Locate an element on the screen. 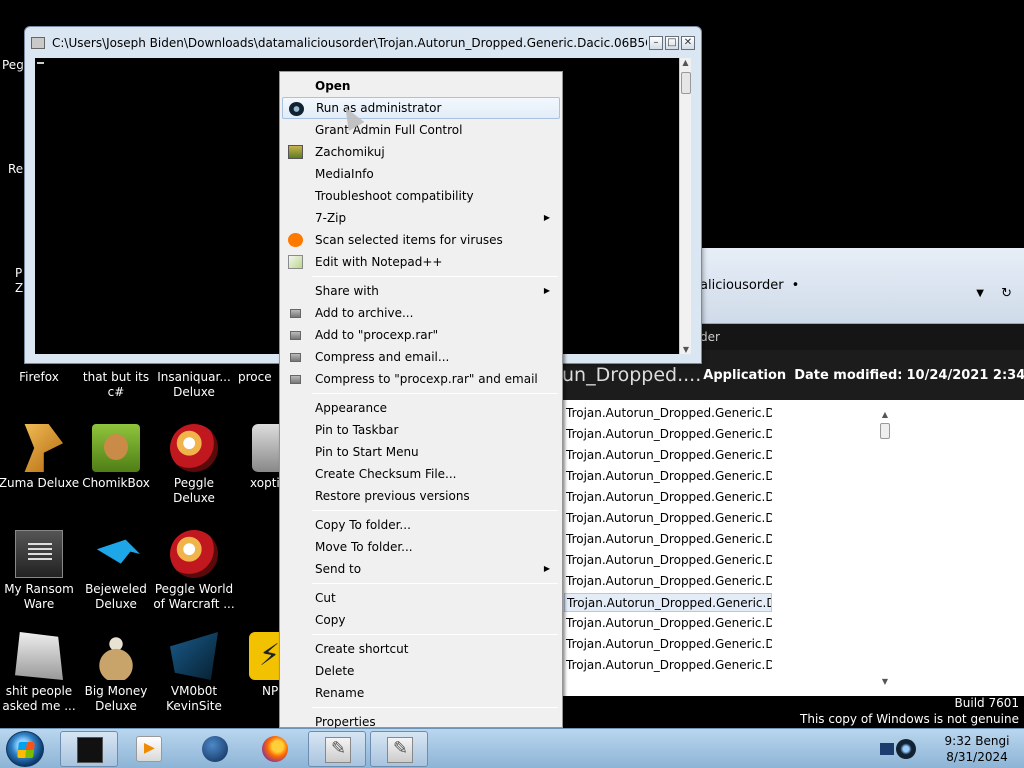  desktop-icon-firefox: Firefox is located at coordinates (40, 377).